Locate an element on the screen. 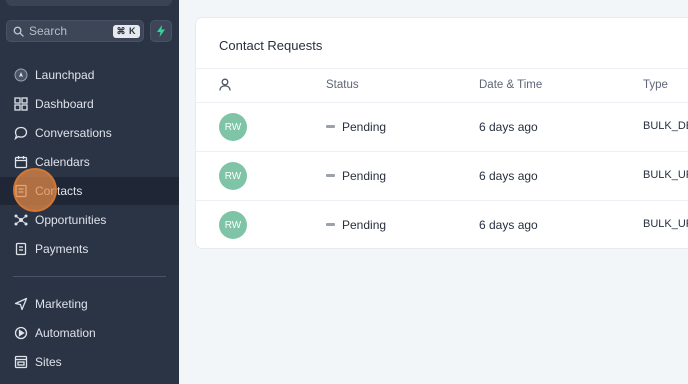 The height and width of the screenshot is (384, 688). lightning-icon is located at coordinates (161, 31).